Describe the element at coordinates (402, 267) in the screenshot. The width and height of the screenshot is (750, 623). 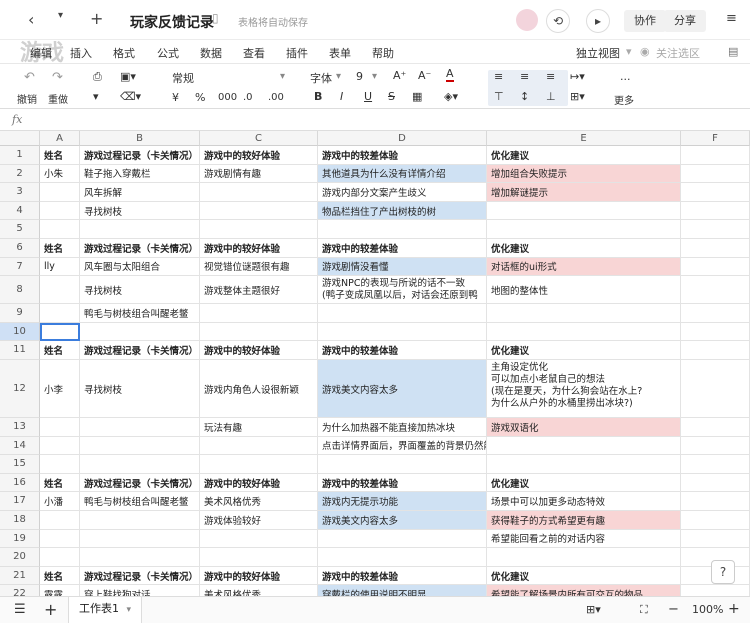
I see `cell-col-d: 游戏剧情没看懂` at that location.